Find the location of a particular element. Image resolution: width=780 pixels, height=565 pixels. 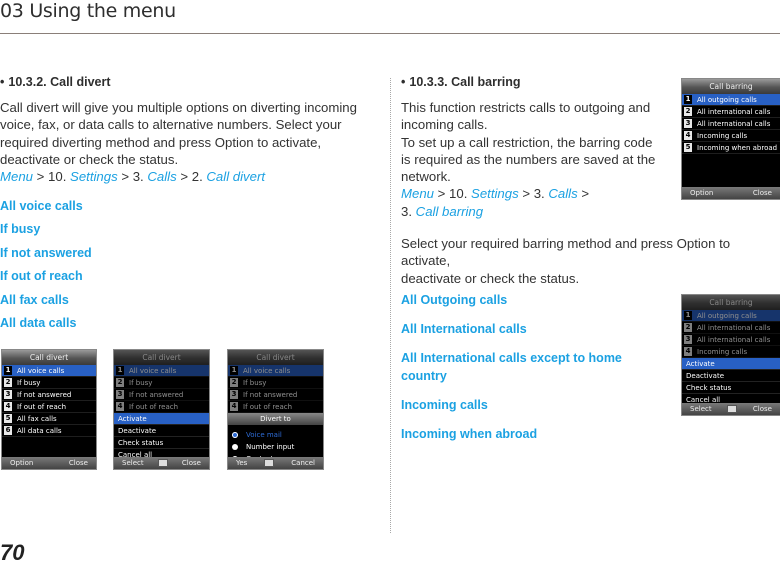

screen-list-item: 1 All outgoing calls is located at coordinates (731, 316).